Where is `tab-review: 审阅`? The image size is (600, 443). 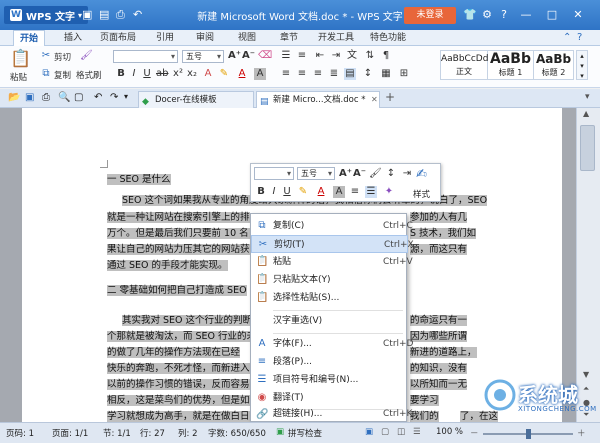
tab-review: 审阅 is located at coordinates (205, 38).